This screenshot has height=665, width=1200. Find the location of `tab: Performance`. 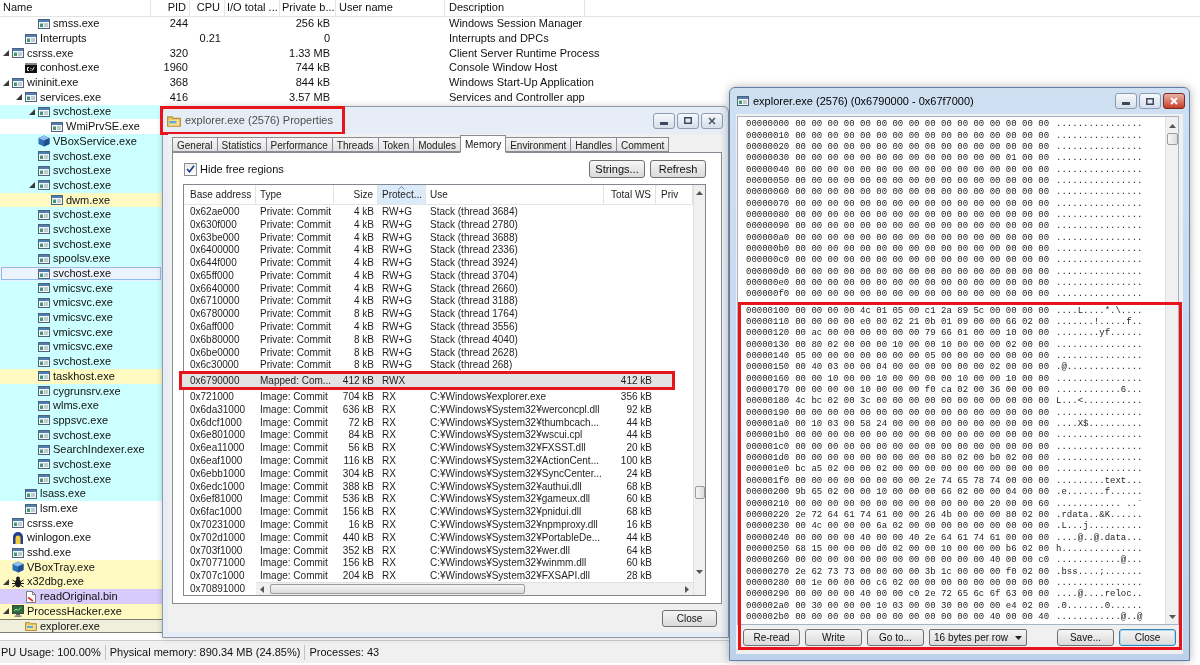

tab: Performance is located at coordinates (299, 144).